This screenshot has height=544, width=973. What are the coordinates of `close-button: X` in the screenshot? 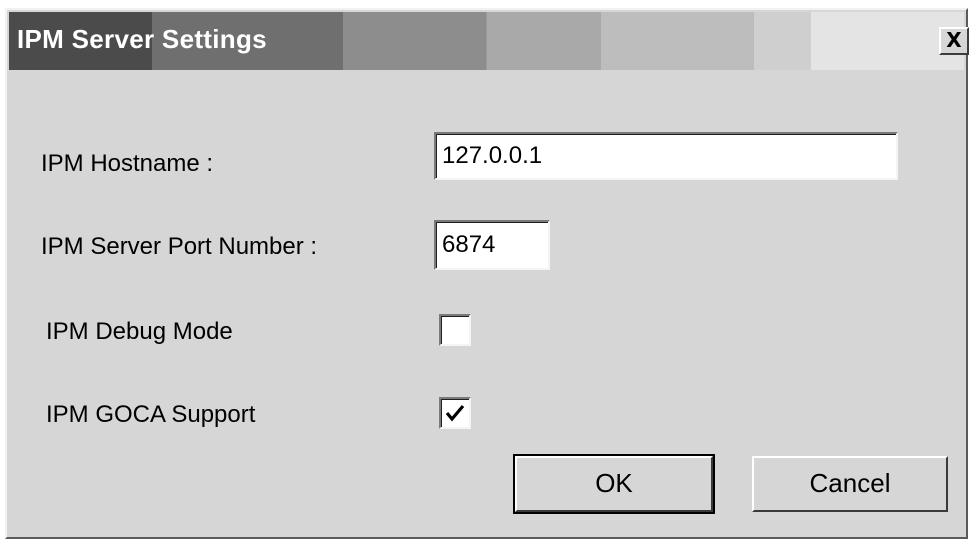 It's located at (954, 41).